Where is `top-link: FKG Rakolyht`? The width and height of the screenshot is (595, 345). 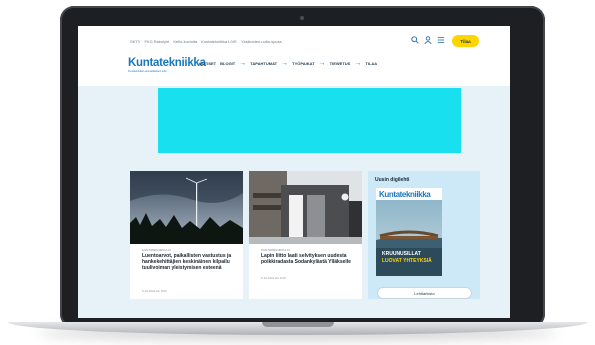 top-link: FKG Rakolyht is located at coordinates (156, 41).